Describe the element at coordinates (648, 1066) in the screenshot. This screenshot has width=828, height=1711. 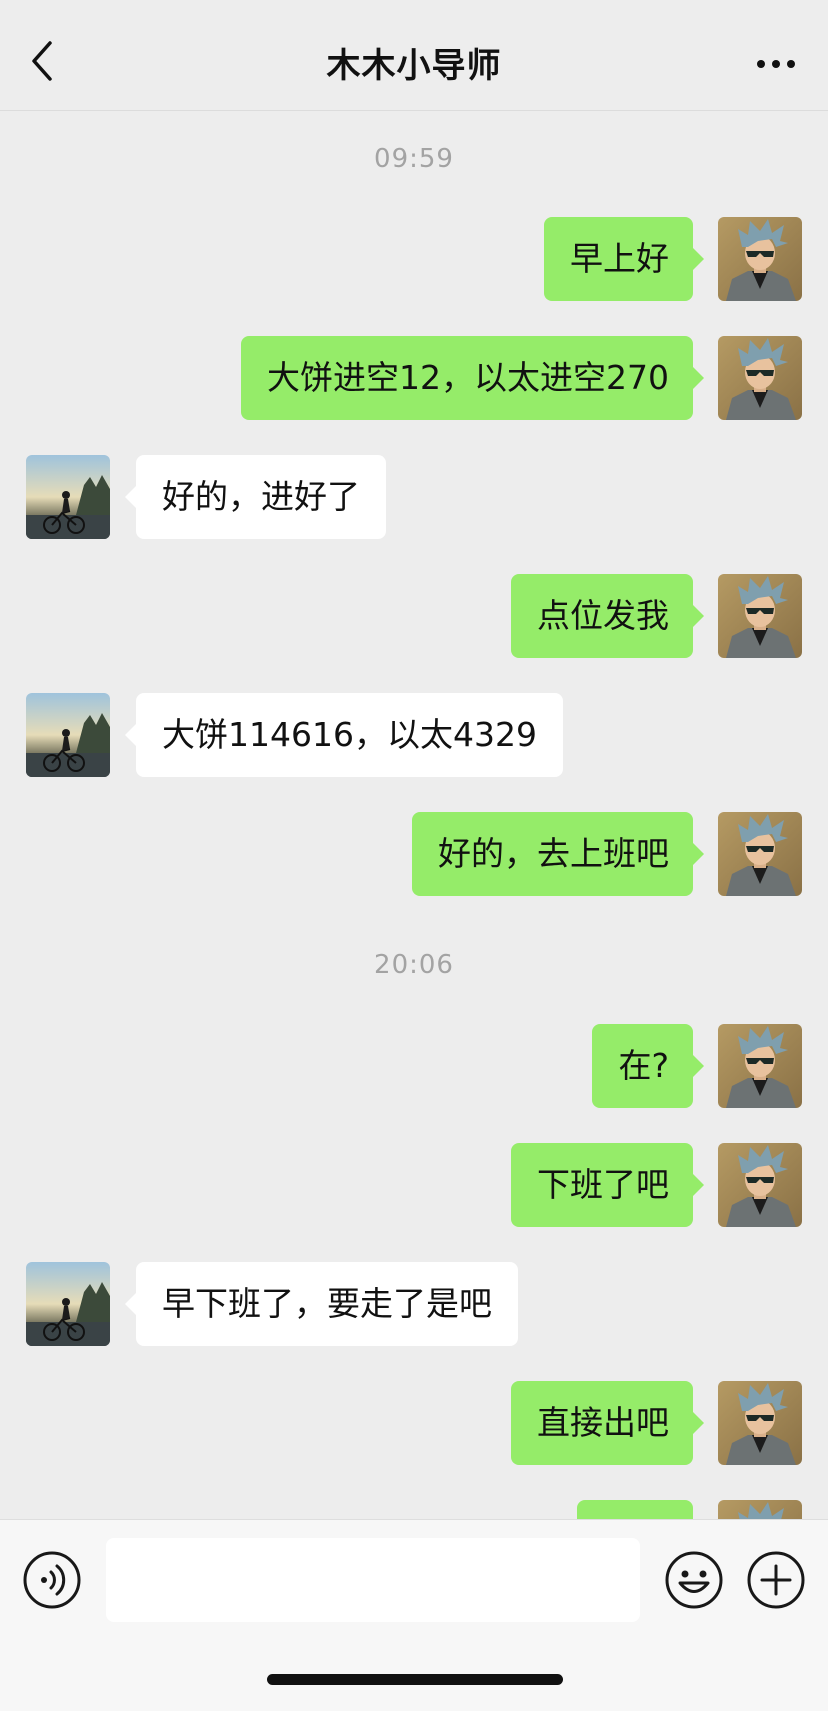
I see `message-bubble-sent: 在?` at that location.